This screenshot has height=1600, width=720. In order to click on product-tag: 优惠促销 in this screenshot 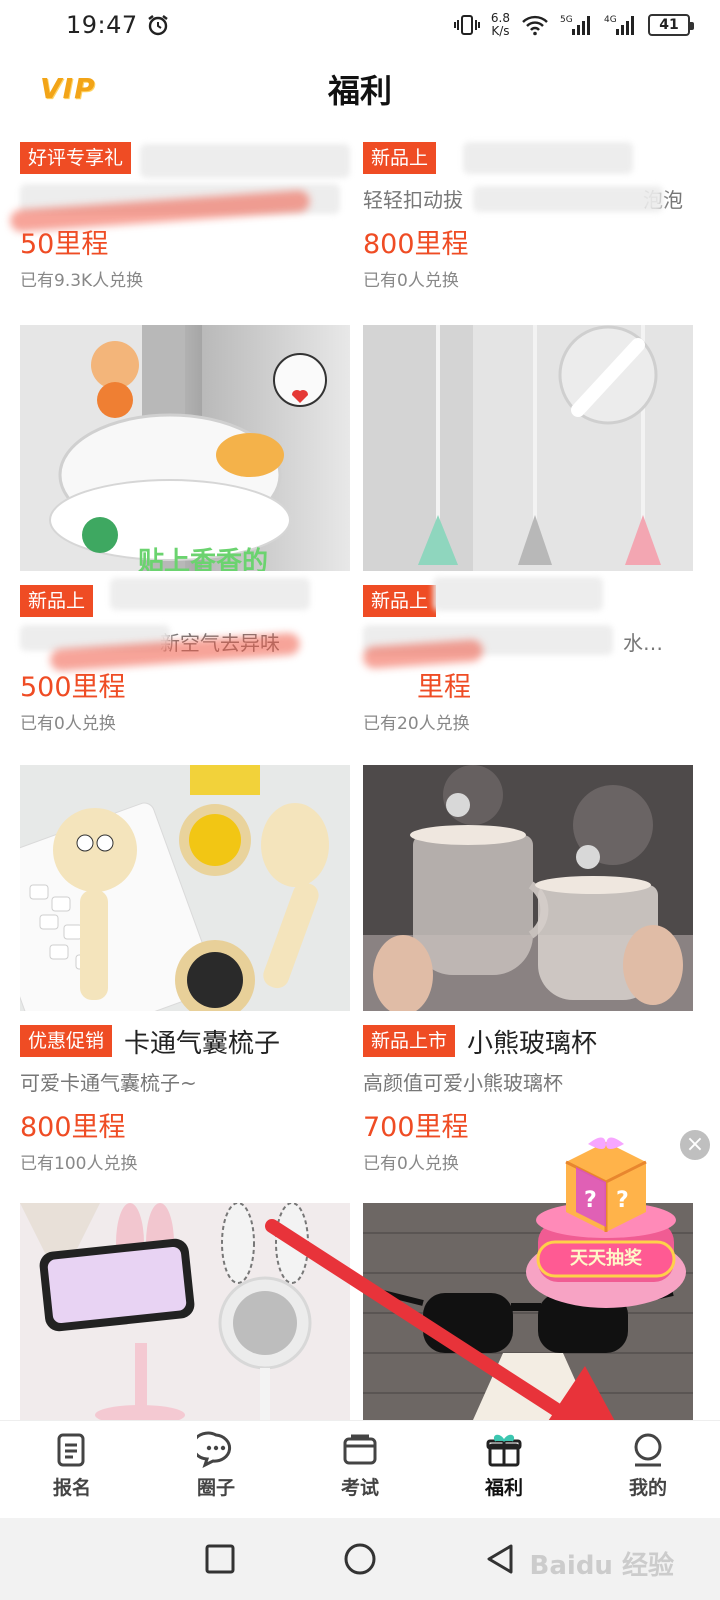, I will do `click(66, 1041)`.